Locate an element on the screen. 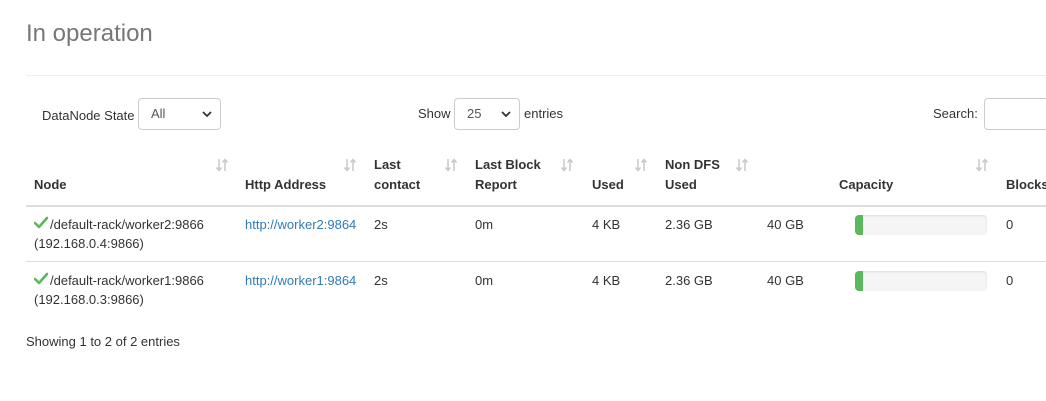 This screenshot has width=1046, height=401. row-divider is located at coordinates (536, 261).